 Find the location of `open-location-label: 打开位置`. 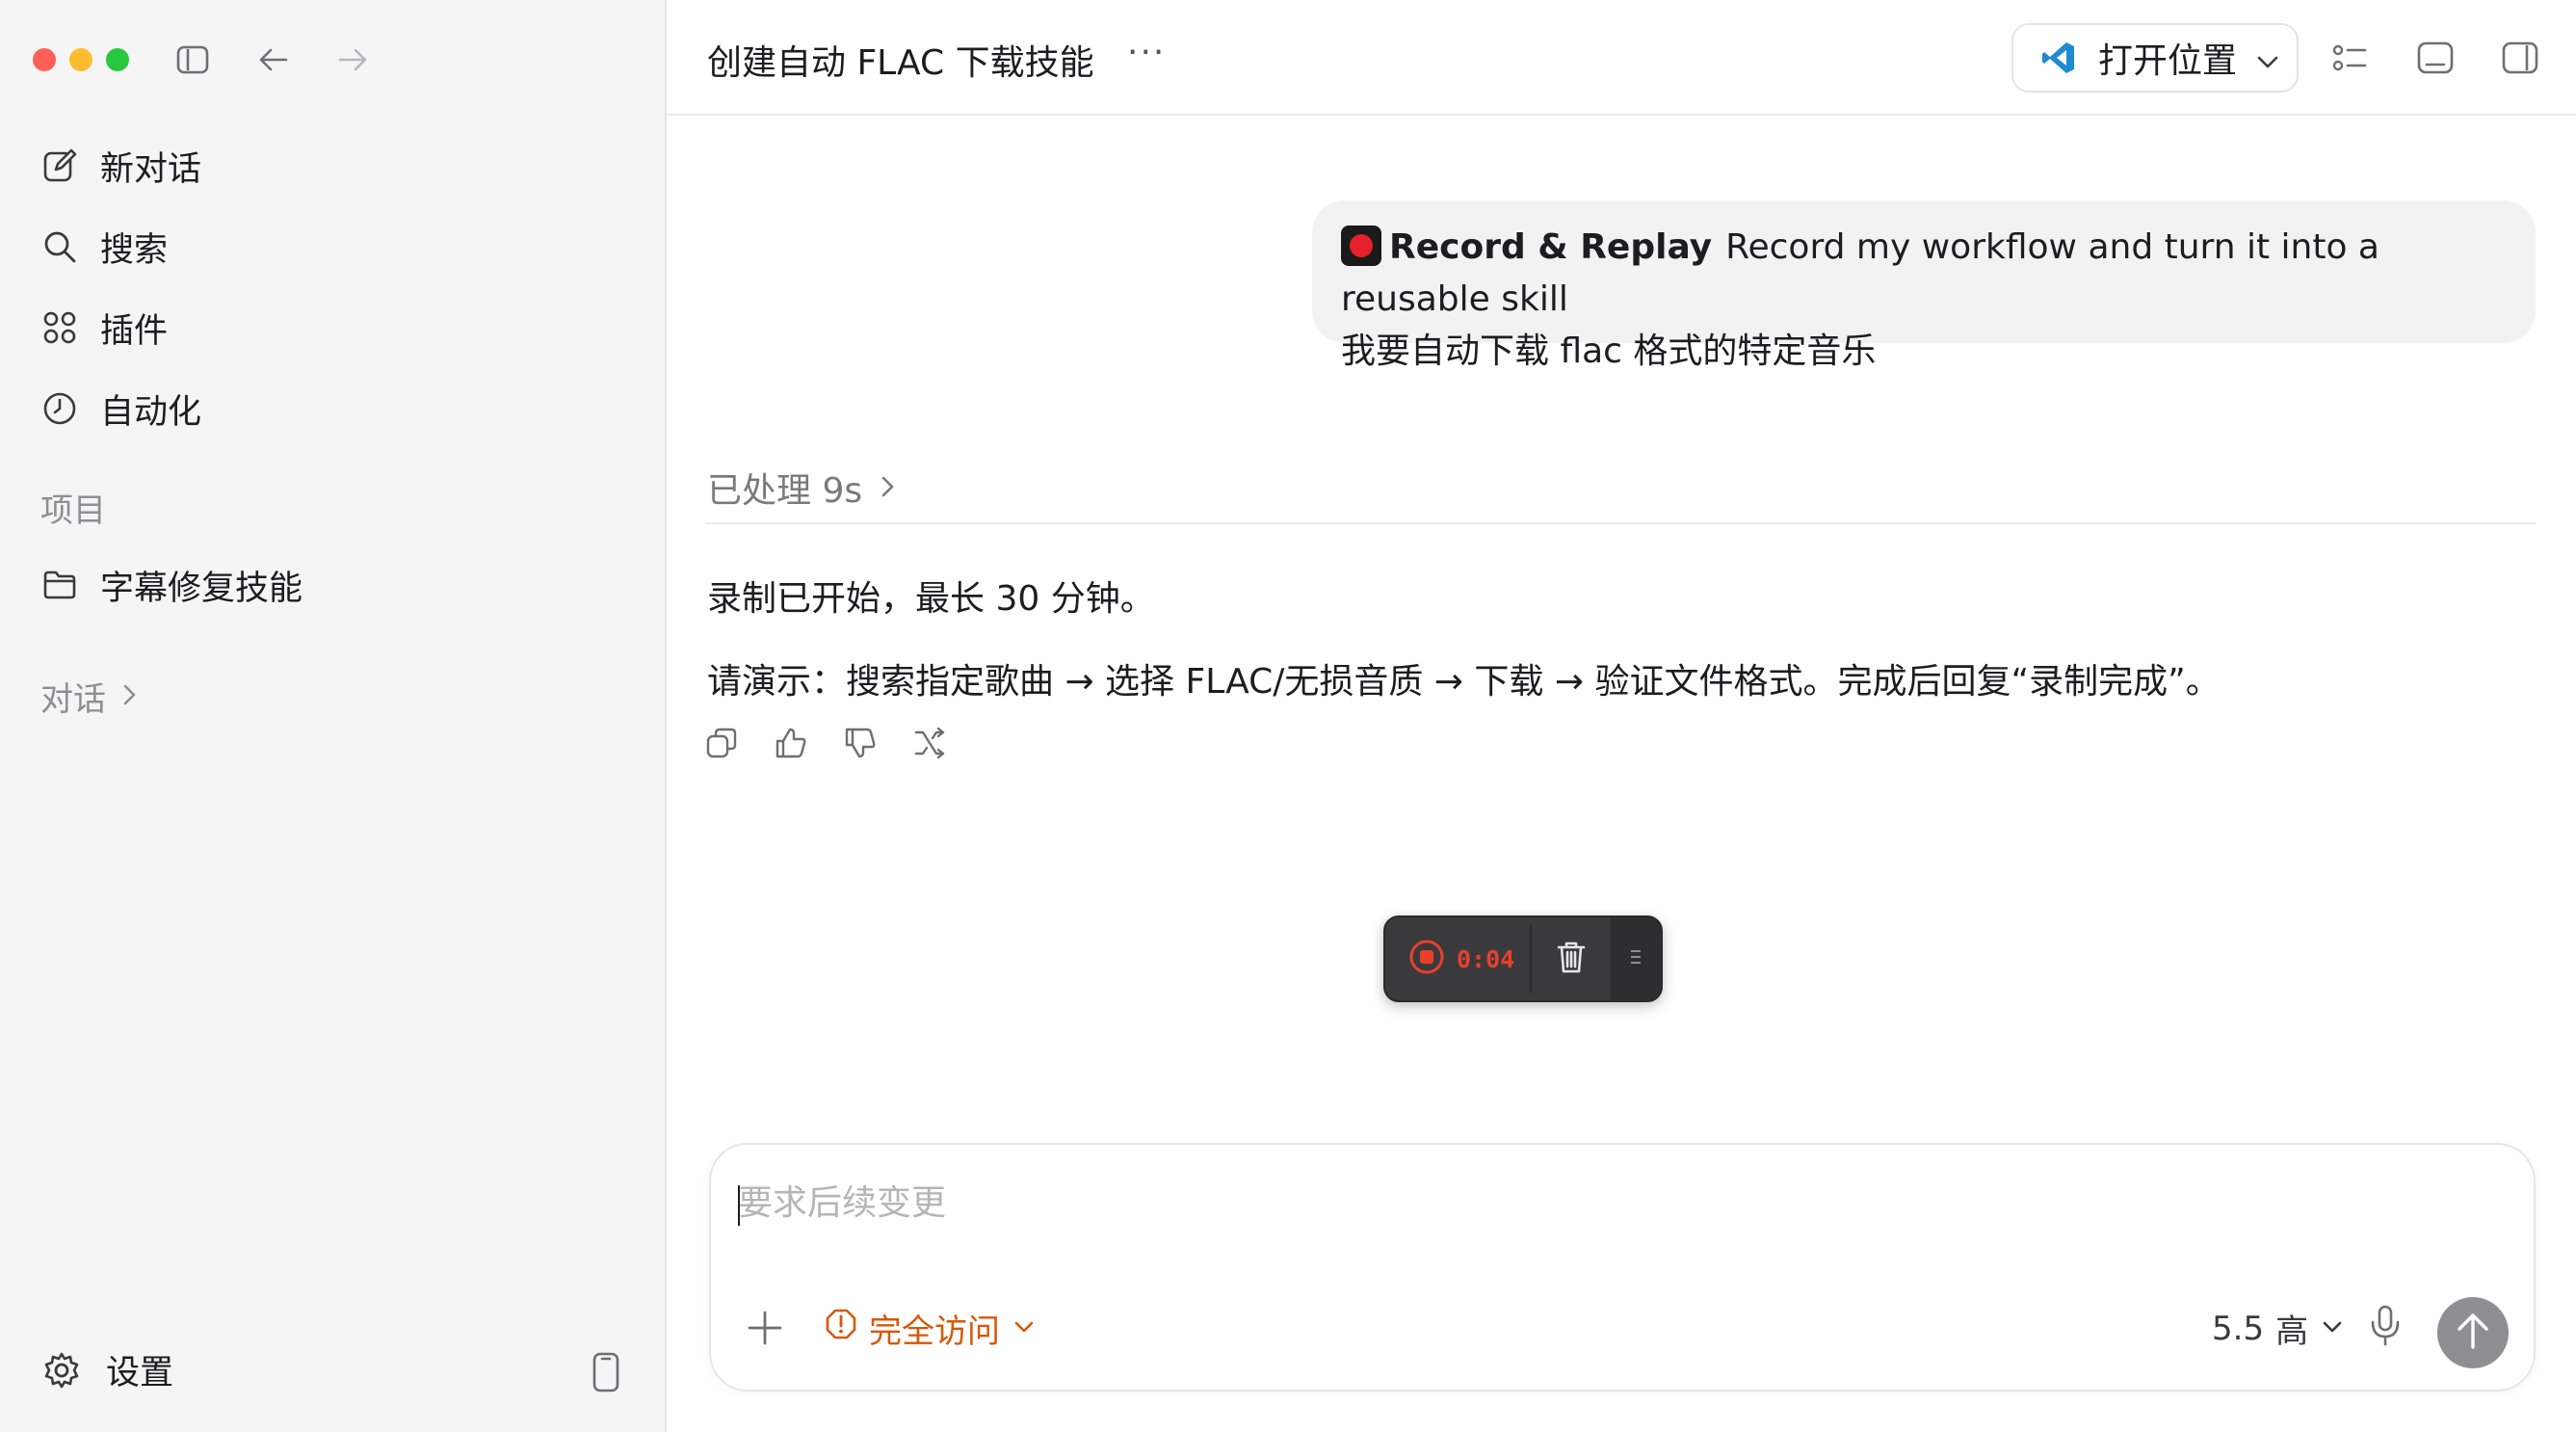

open-location-label: 打开位置 is located at coordinates (2168, 61).